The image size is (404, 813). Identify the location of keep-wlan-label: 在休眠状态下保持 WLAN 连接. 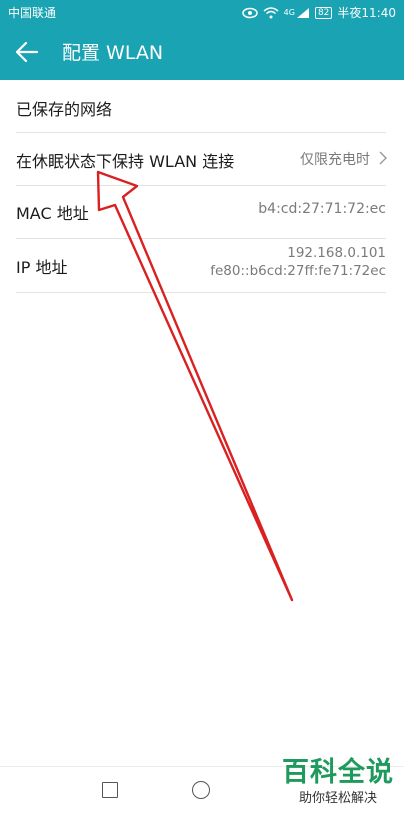
(125, 161).